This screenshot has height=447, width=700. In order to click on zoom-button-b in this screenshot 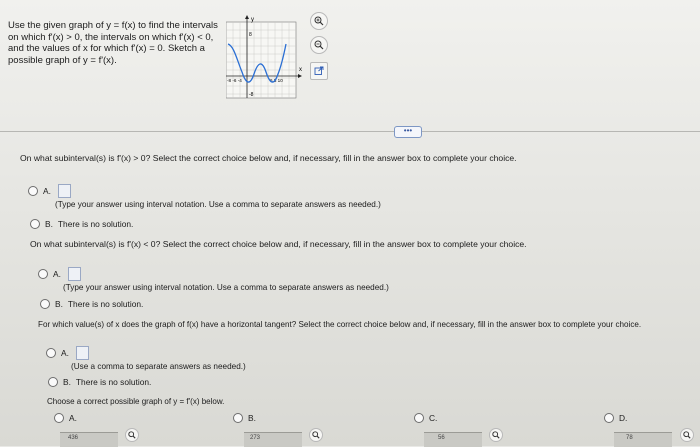, I will do `click(316, 435)`.